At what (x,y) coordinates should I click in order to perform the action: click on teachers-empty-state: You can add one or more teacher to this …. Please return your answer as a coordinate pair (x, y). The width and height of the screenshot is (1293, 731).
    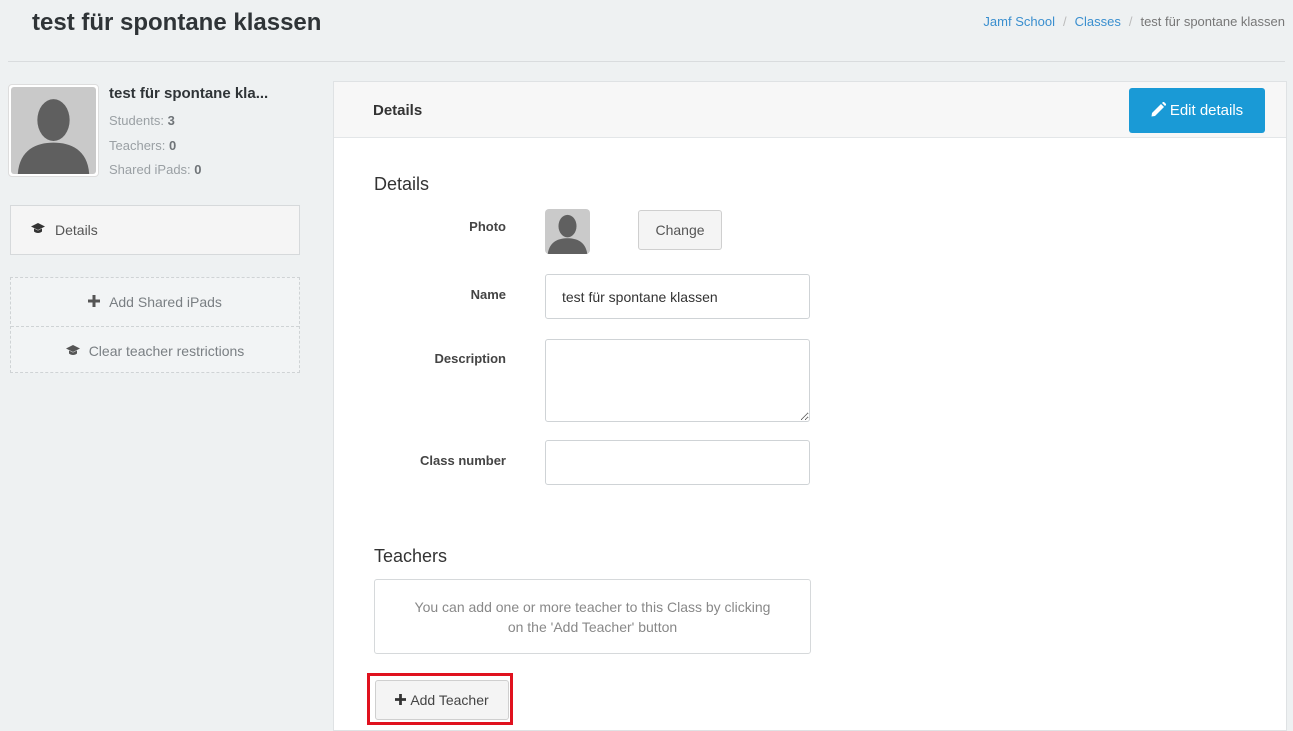
    Looking at the image, I should click on (592, 616).